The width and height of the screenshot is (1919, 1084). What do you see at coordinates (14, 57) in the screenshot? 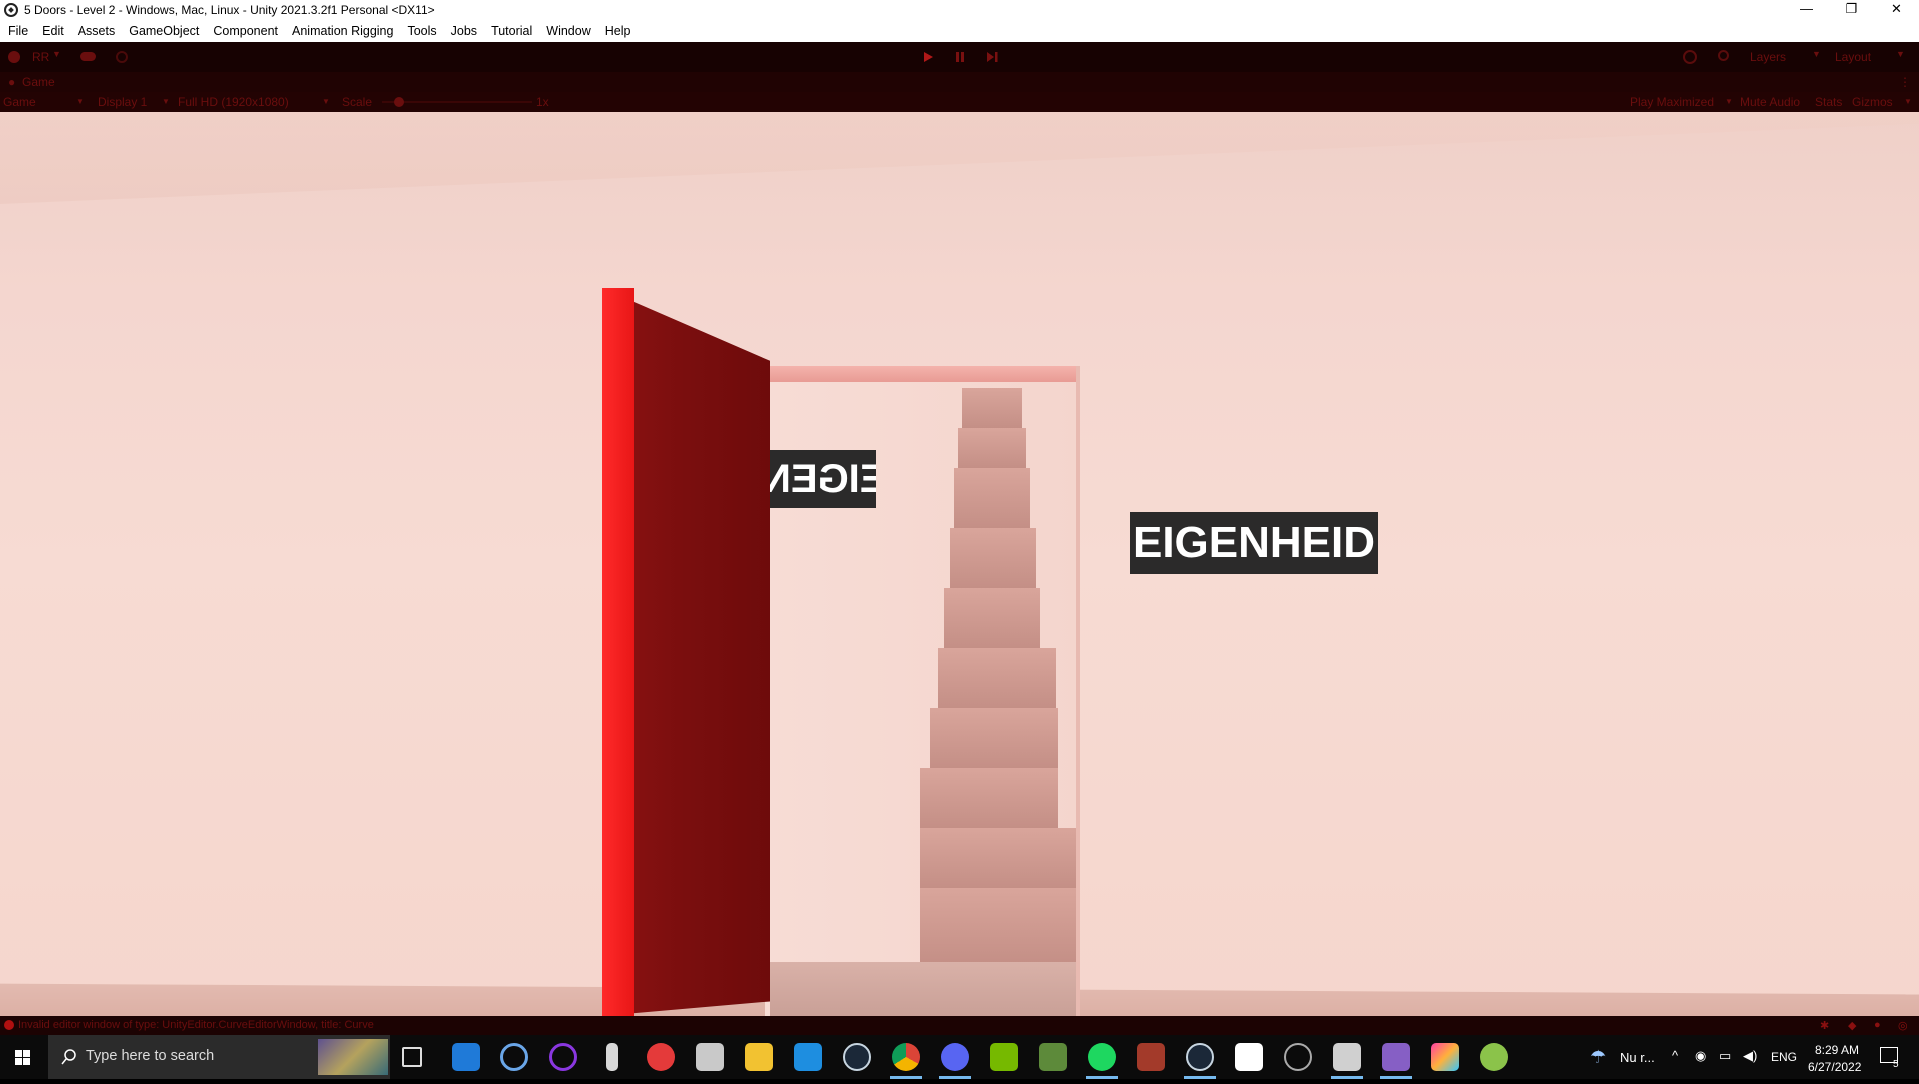
I see `account-icon` at bounding box center [14, 57].